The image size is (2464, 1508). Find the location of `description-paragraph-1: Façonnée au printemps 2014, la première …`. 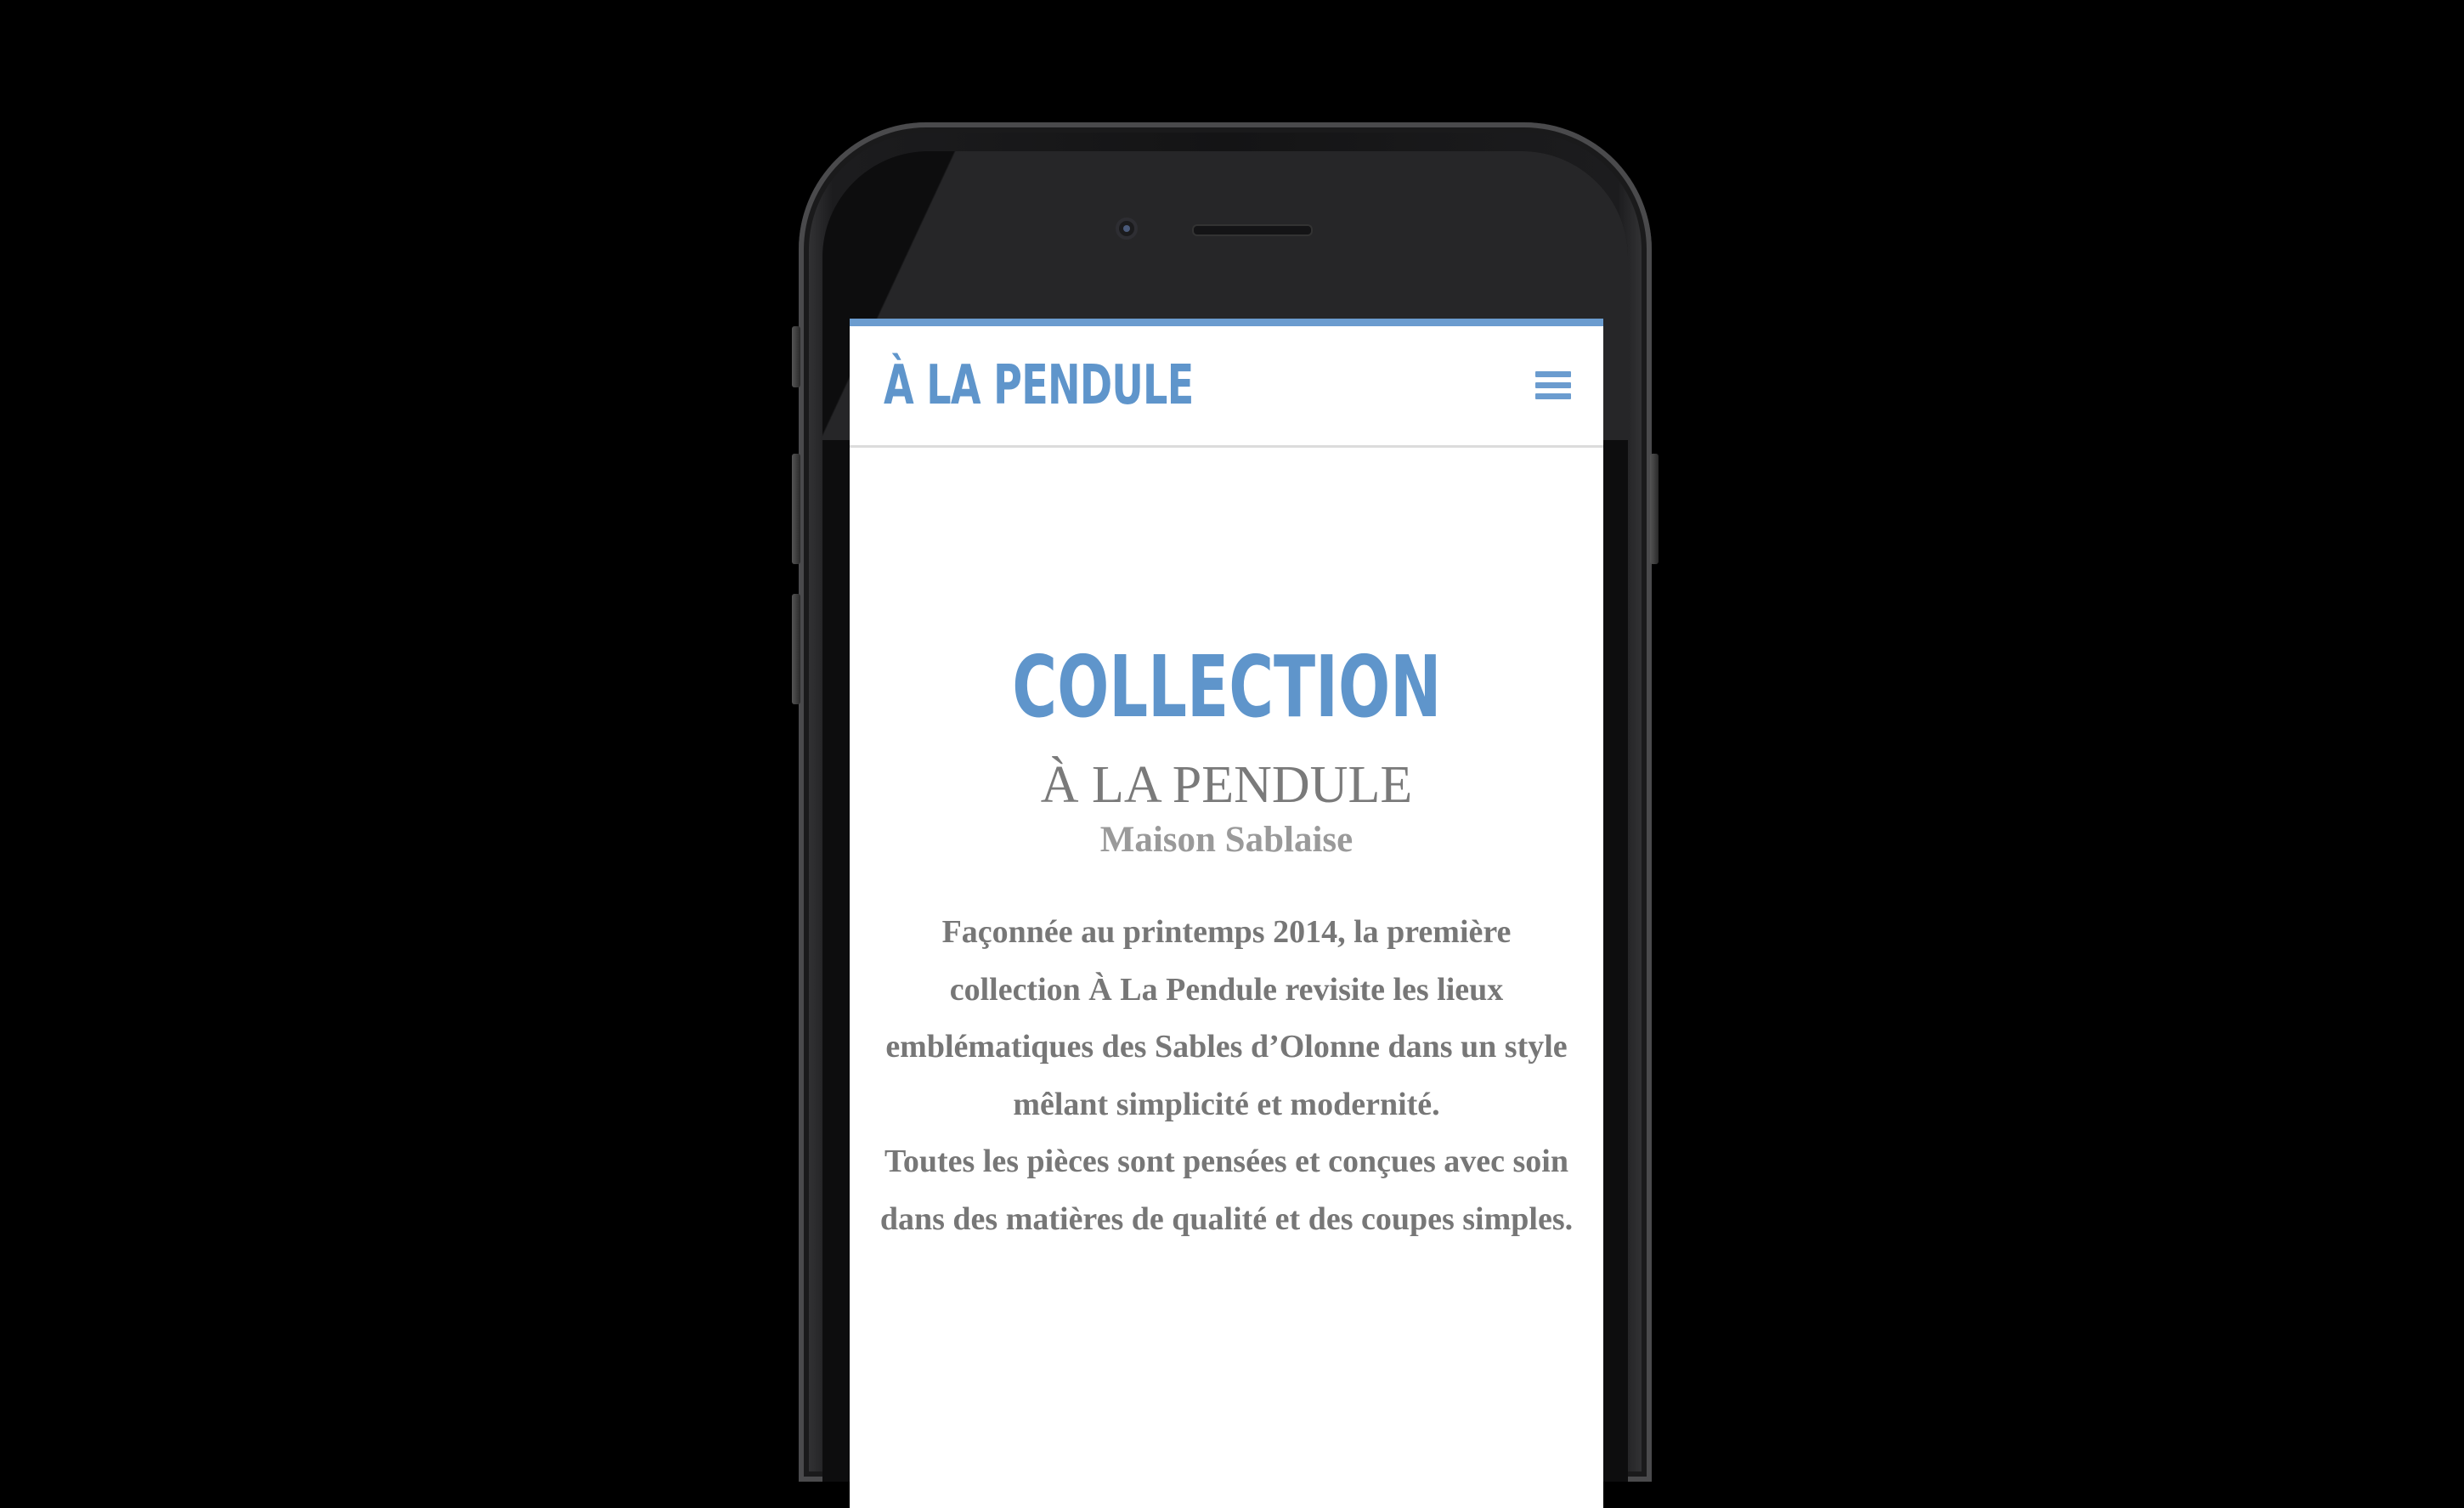

description-paragraph-1: Façonnée au printemps 2014, la première … is located at coordinates (1226, 1018).